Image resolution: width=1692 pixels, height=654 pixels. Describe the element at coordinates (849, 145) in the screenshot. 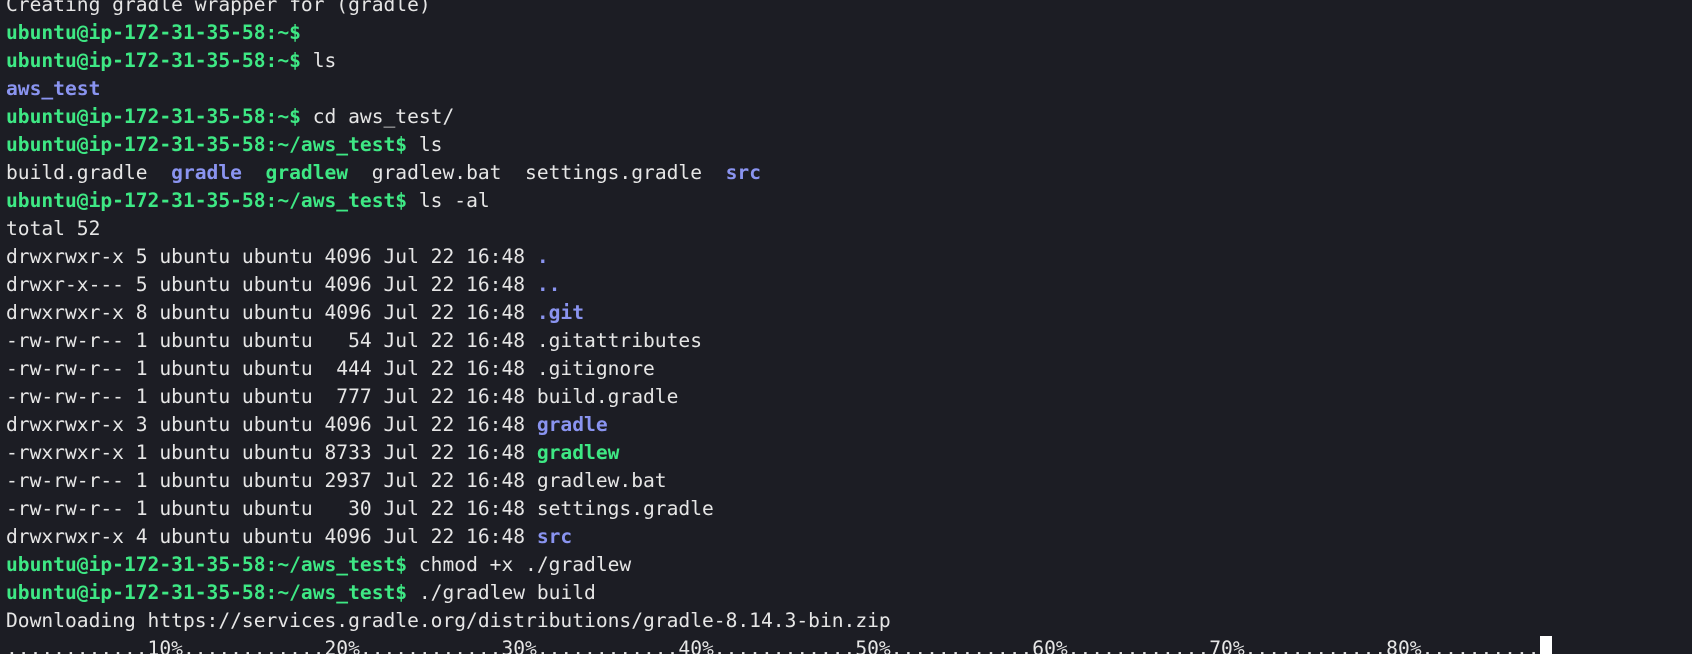

I see `terminal-line: ubuntu@ip-172-31-35-58:~/aws_test$ ls` at that location.